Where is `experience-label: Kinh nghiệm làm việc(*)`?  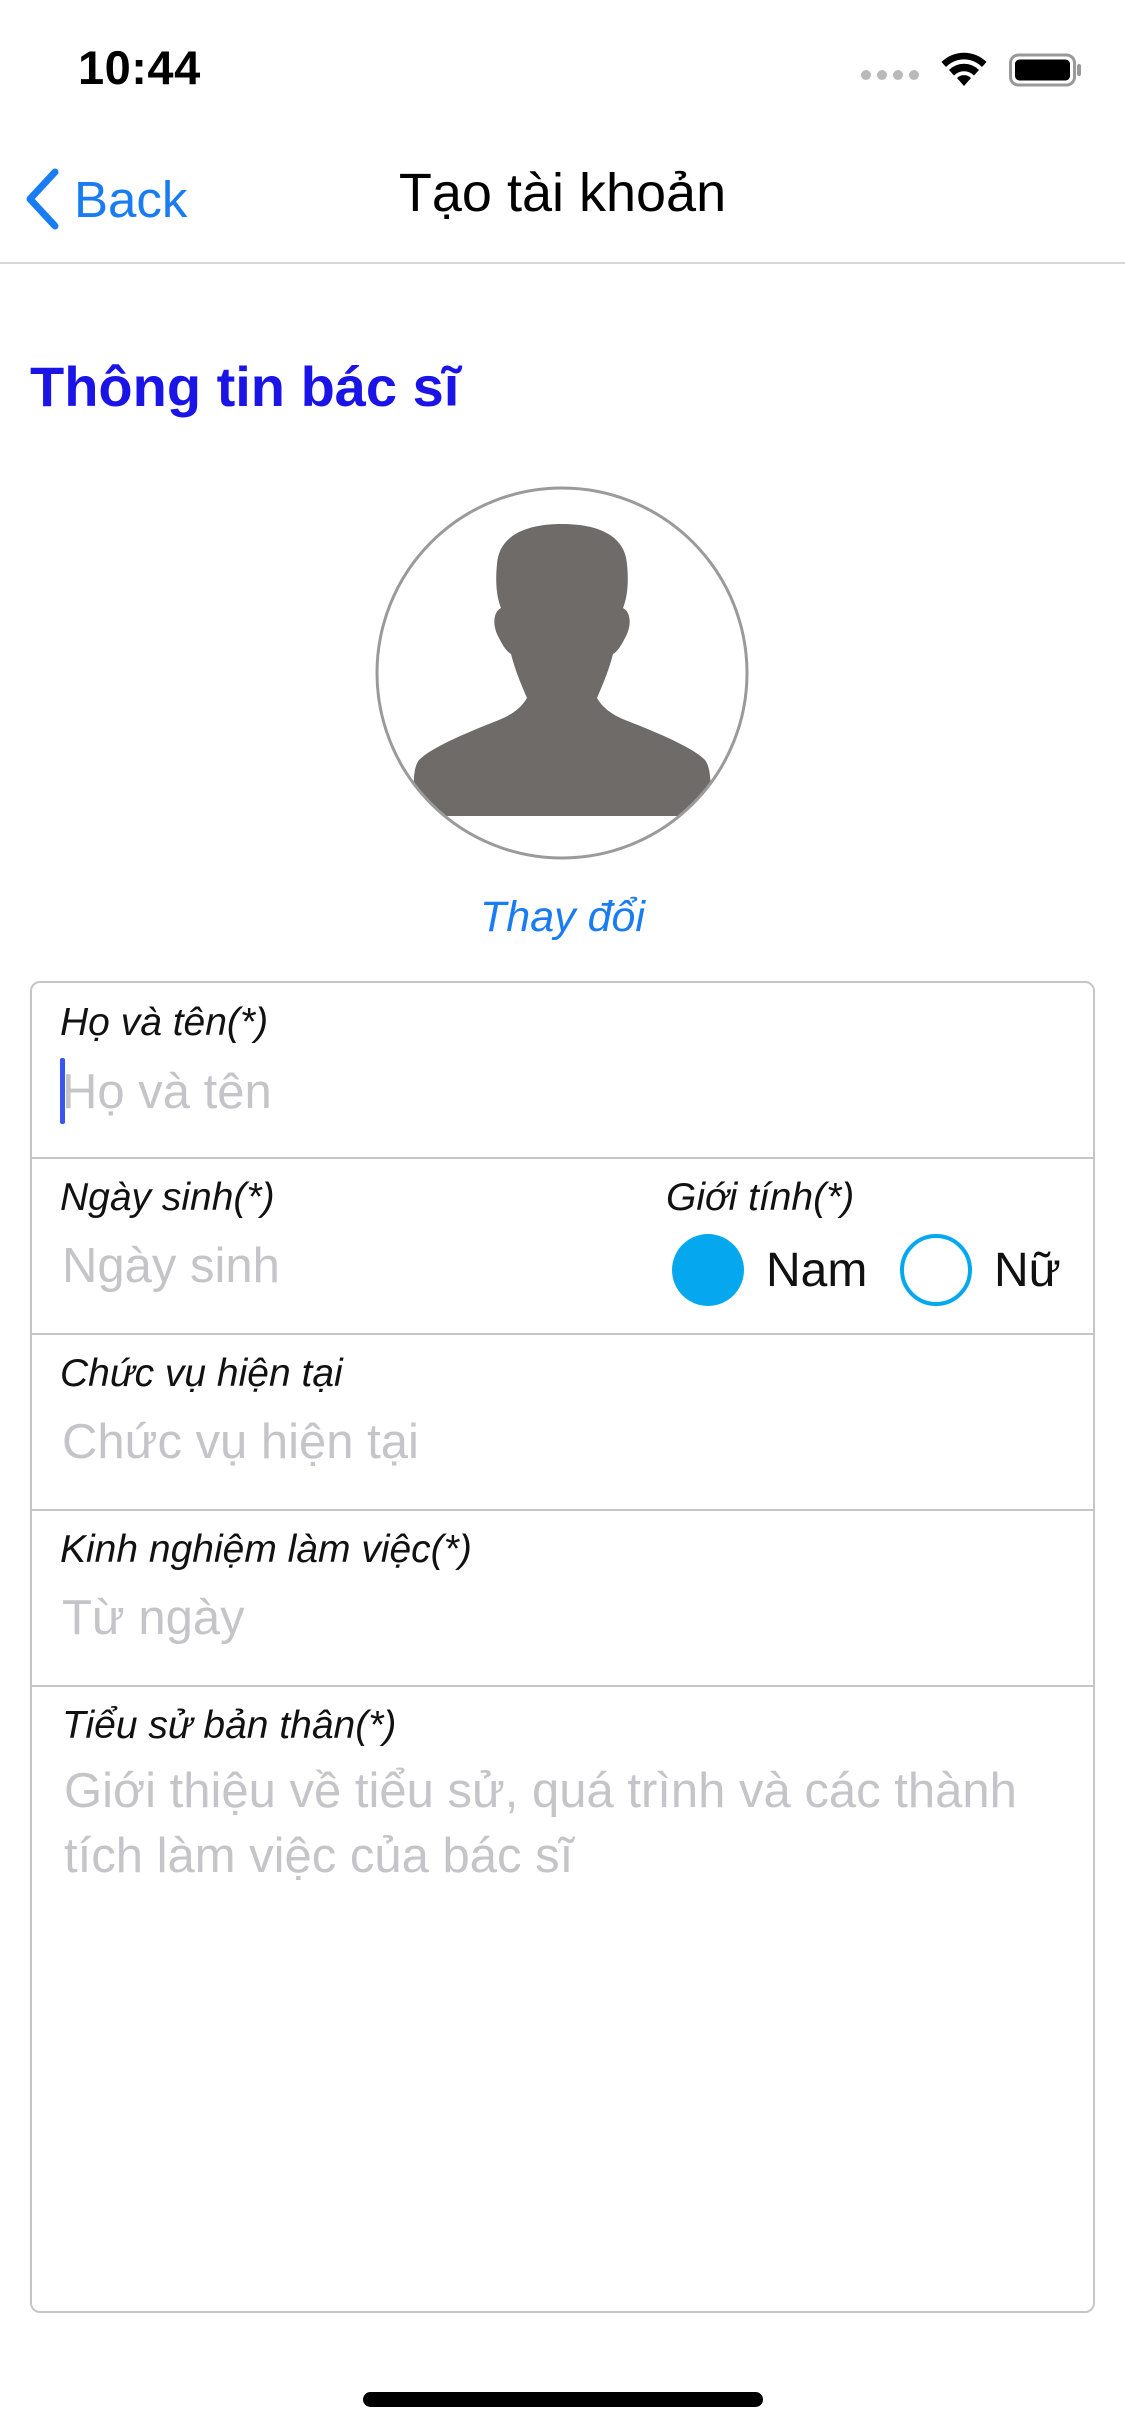
experience-label: Kinh nghiệm làm việc(*) is located at coordinates (266, 1549).